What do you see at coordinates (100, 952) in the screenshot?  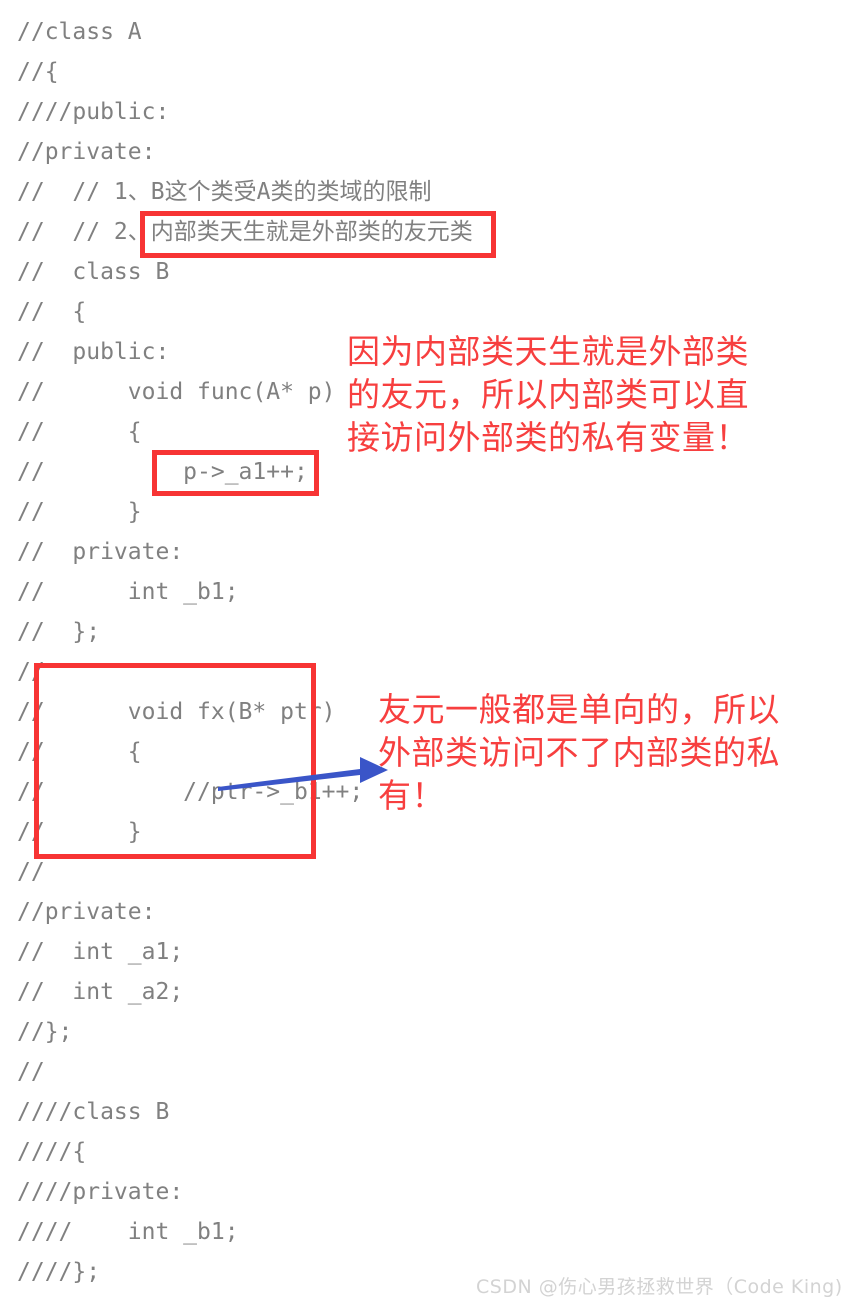 I see `code-line: // int _a1;` at bounding box center [100, 952].